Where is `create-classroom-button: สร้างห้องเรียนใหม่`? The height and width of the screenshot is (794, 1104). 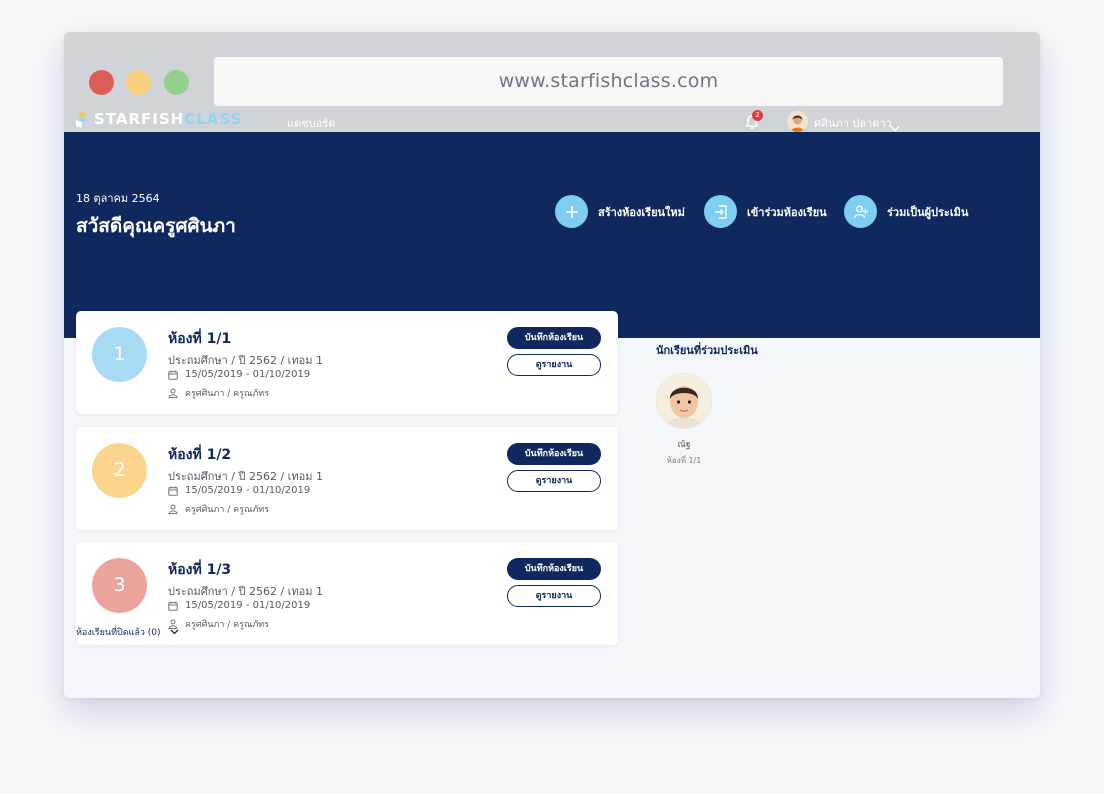 create-classroom-button: สร้างห้องเรียนใหม่ is located at coordinates (620, 211).